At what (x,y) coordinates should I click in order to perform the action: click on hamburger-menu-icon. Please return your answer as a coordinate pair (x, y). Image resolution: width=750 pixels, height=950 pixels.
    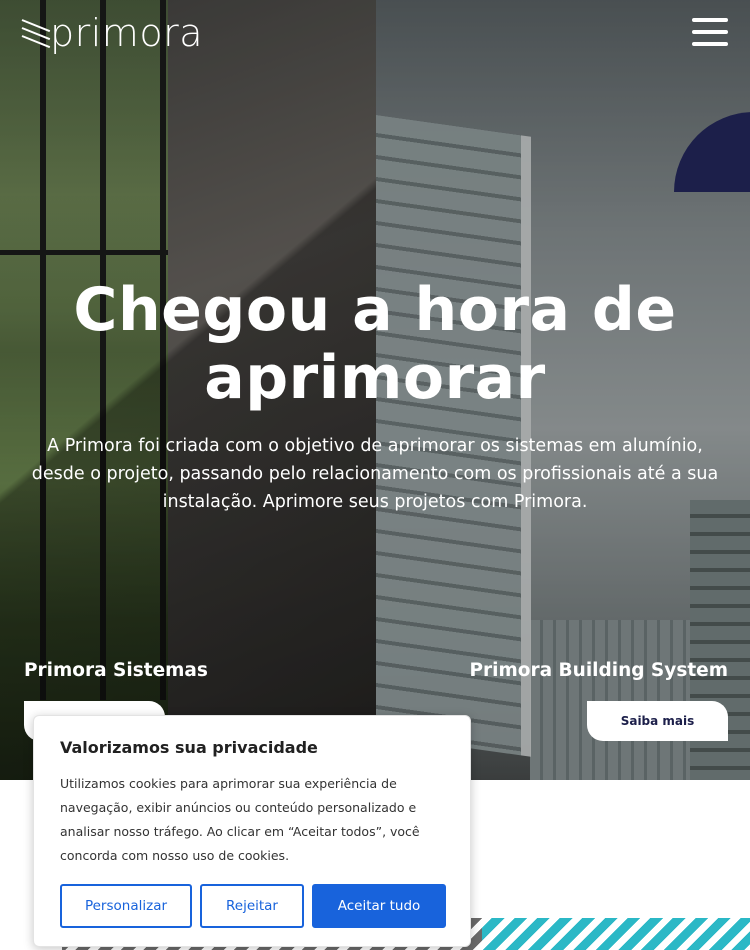
    Looking at the image, I should click on (710, 32).